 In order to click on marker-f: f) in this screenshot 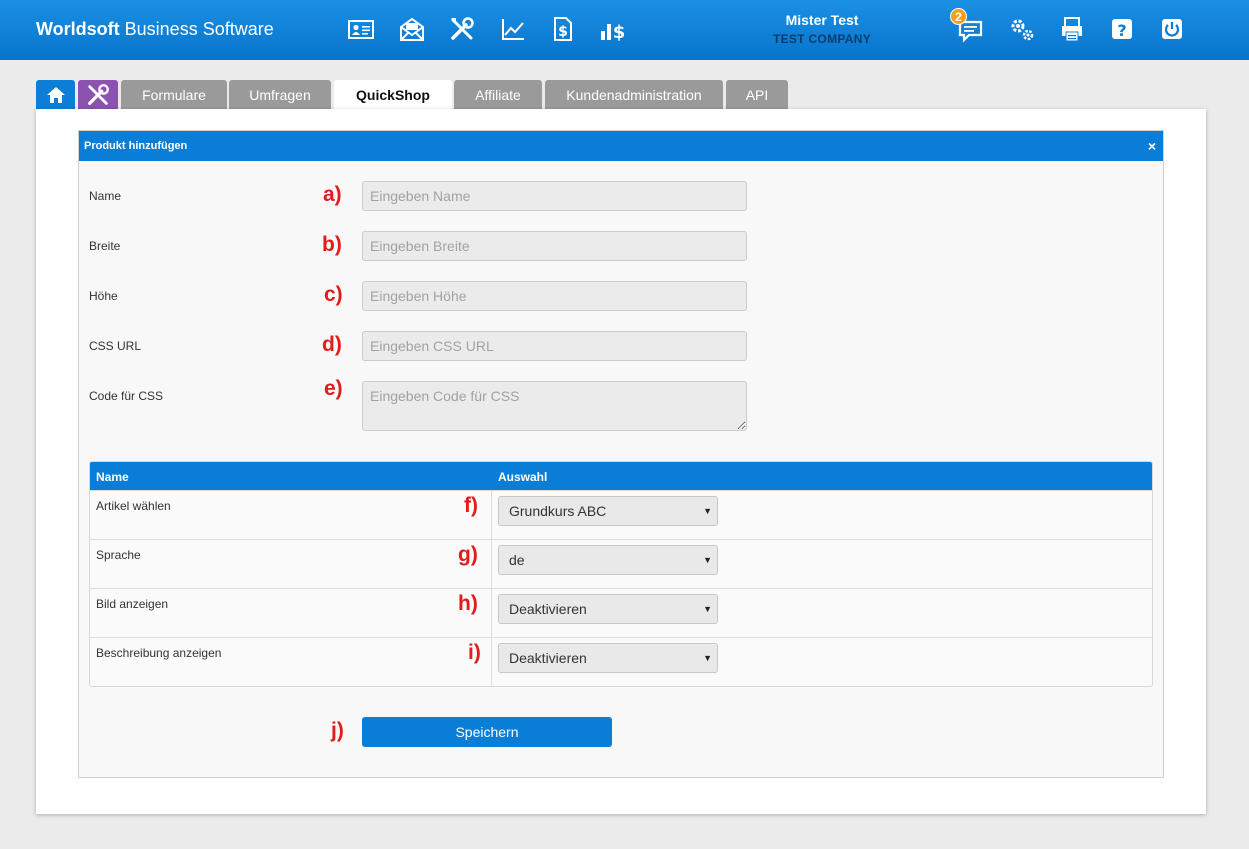, I will do `click(471, 505)`.